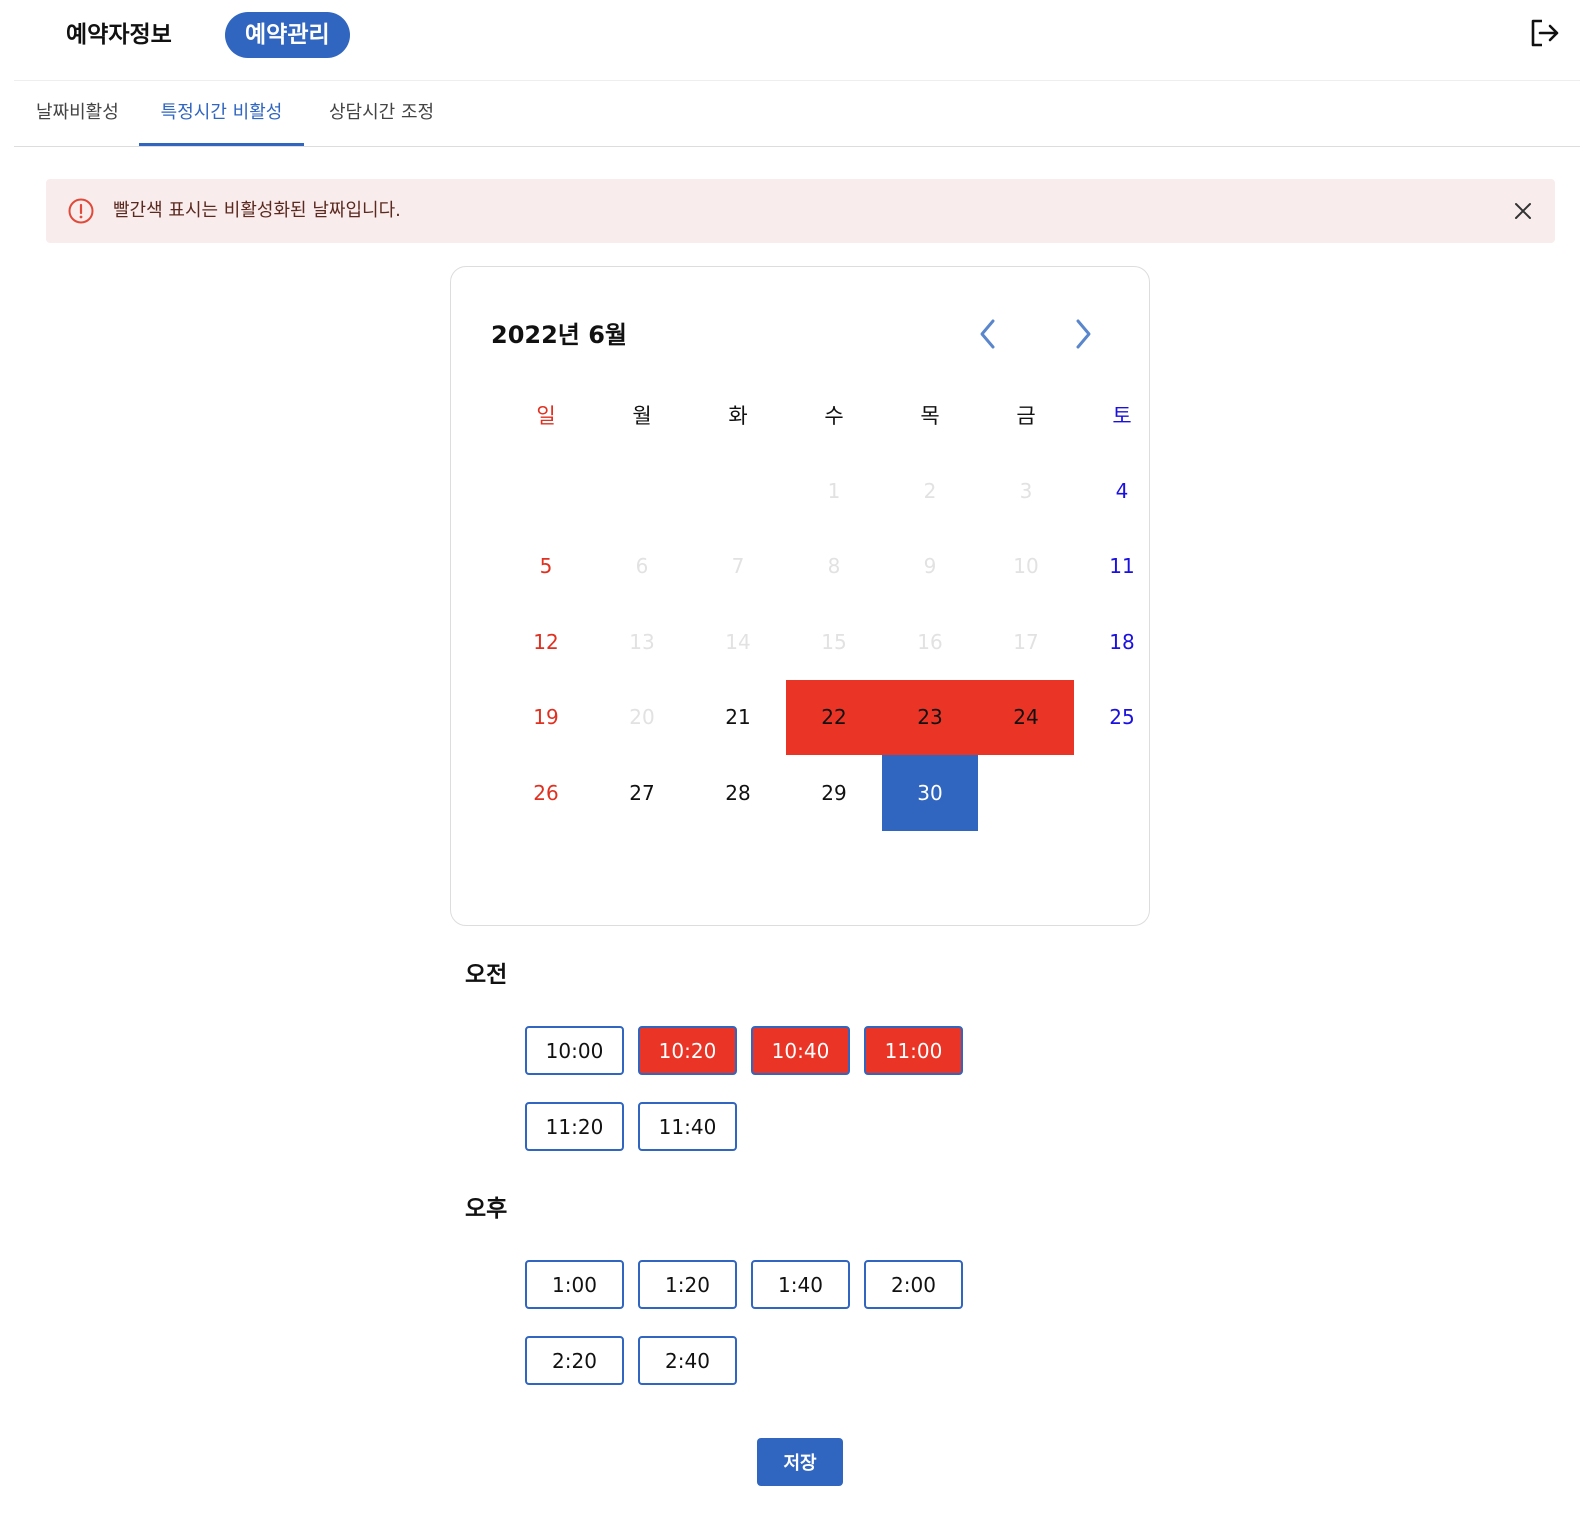  What do you see at coordinates (486, 975) in the screenshot?
I see `morning-section-title: 오전` at bounding box center [486, 975].